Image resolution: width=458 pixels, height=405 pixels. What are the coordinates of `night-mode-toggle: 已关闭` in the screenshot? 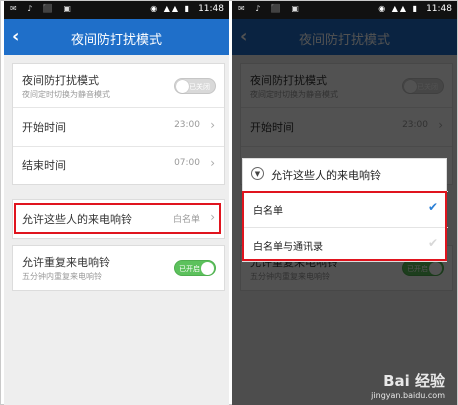 It's located at (195, 86).